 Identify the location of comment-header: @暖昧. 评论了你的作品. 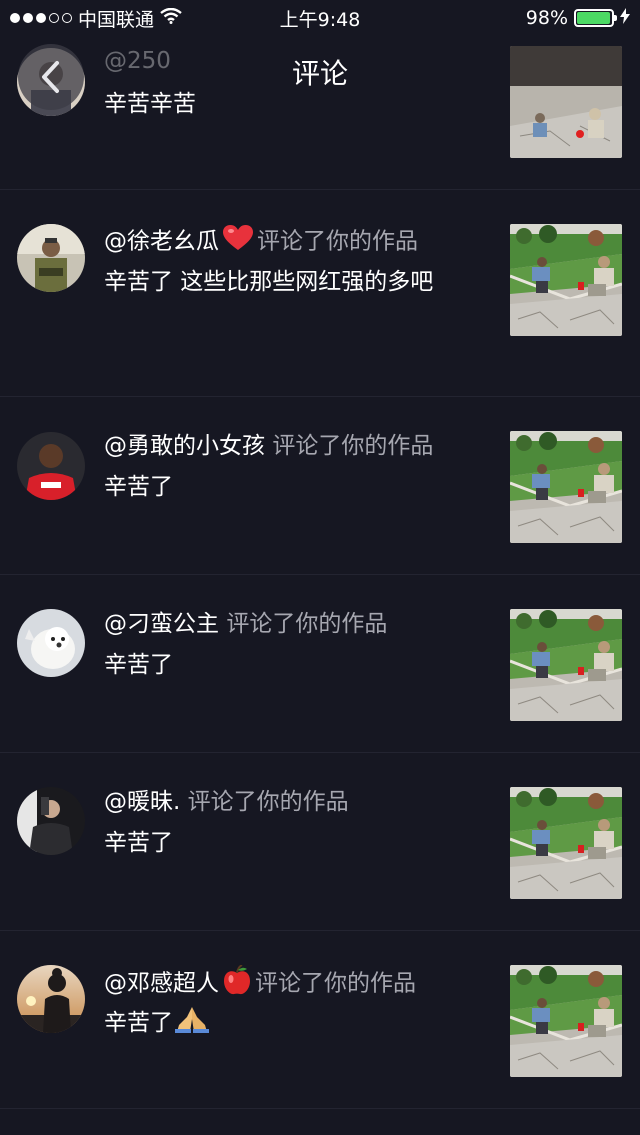
(226, 802).